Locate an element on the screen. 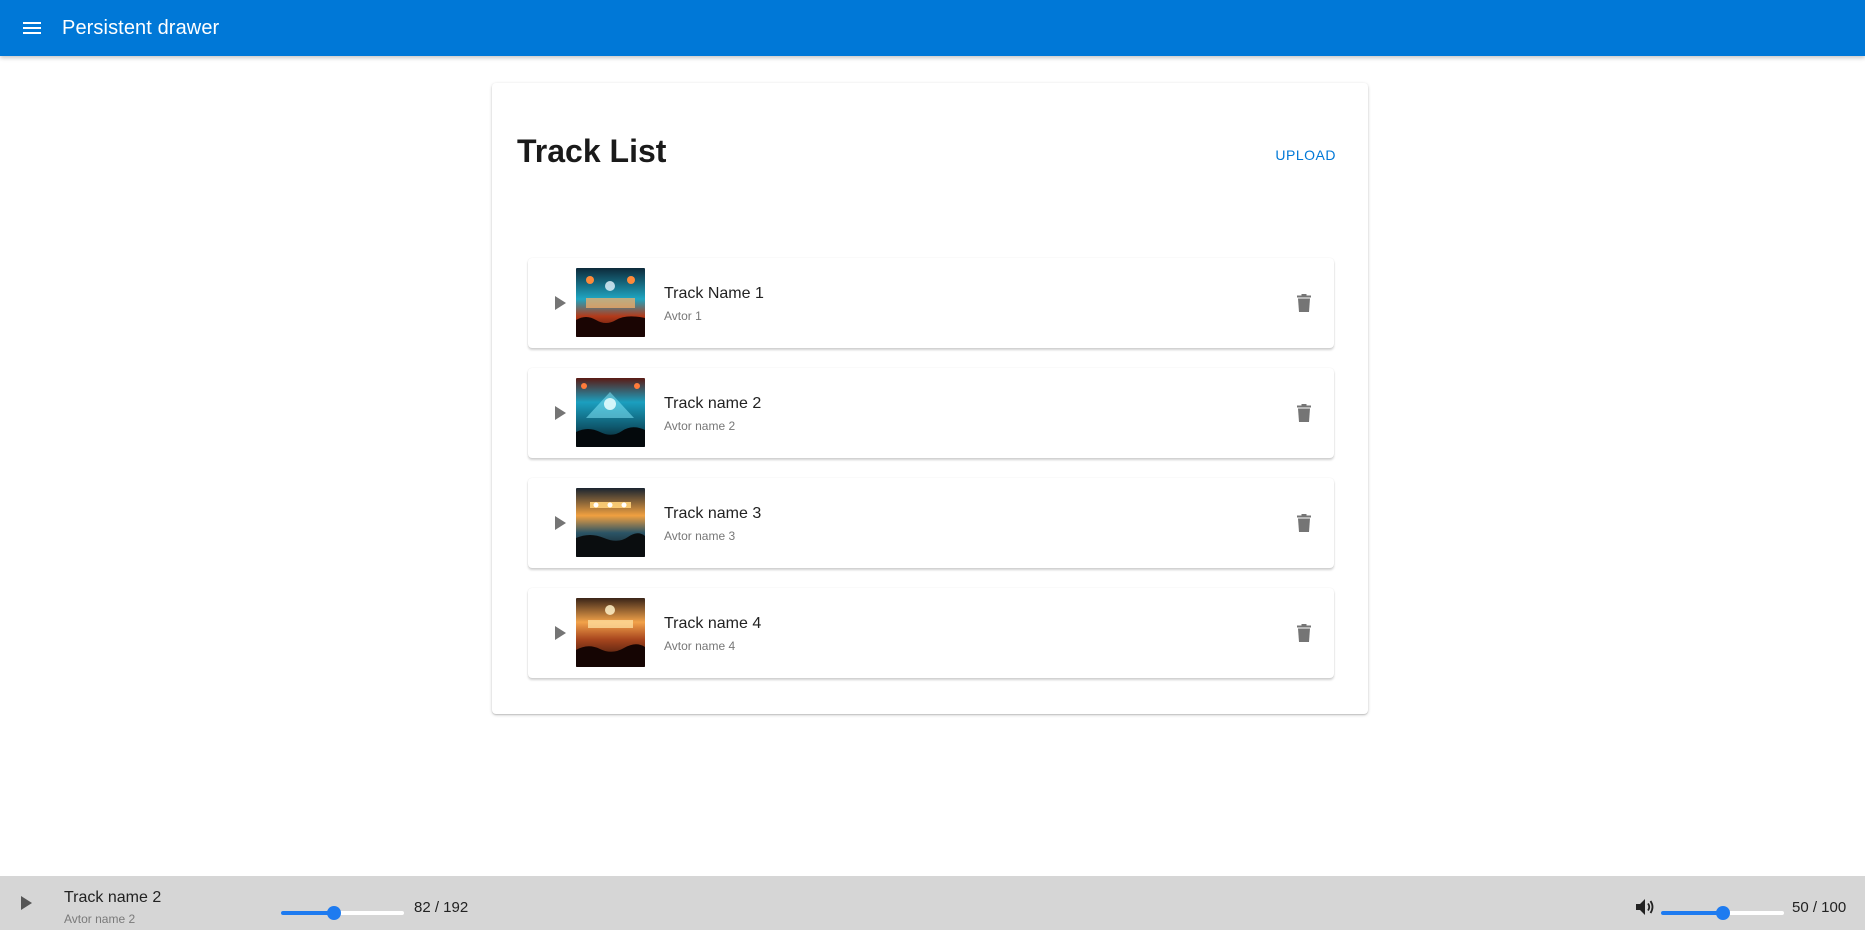  progress-fill is located at coordinates (307, 913).